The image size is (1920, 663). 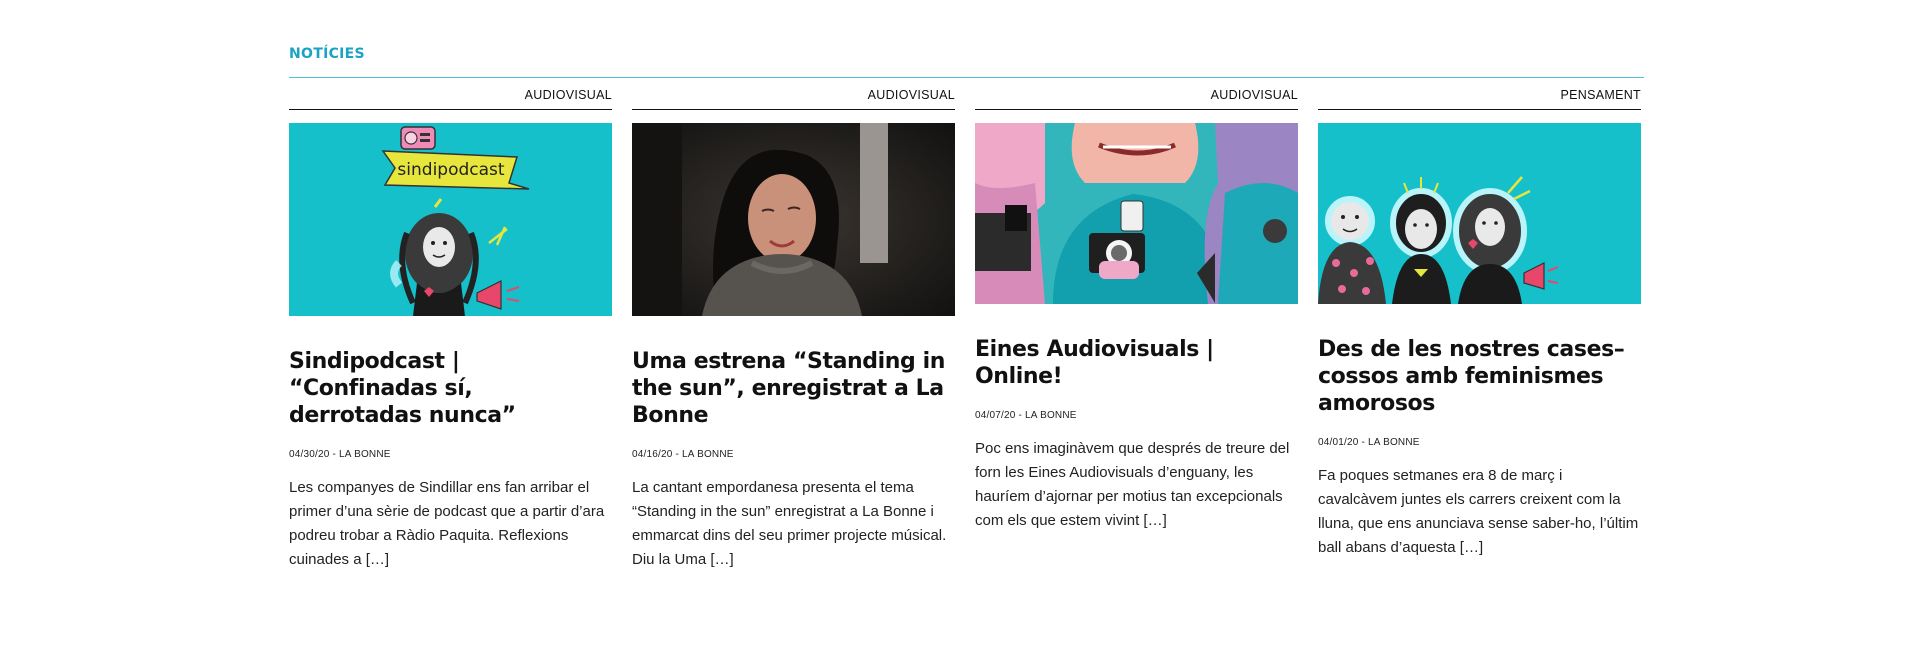 What do you see at coordinates (1479, 442) in the screenshot?
I see `news-meta: 04/01/20 - LA BONNE` at bounding box center [1479, 442].